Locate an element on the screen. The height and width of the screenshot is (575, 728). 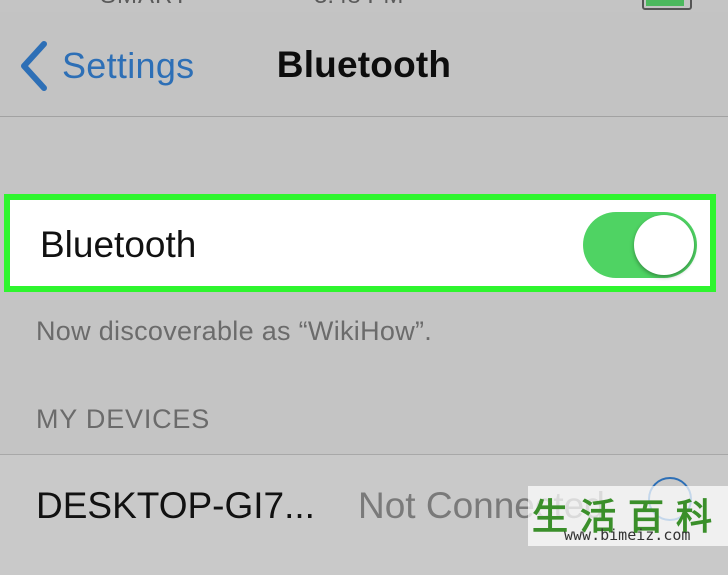
battery-icon is located at coordinates (667, 5).